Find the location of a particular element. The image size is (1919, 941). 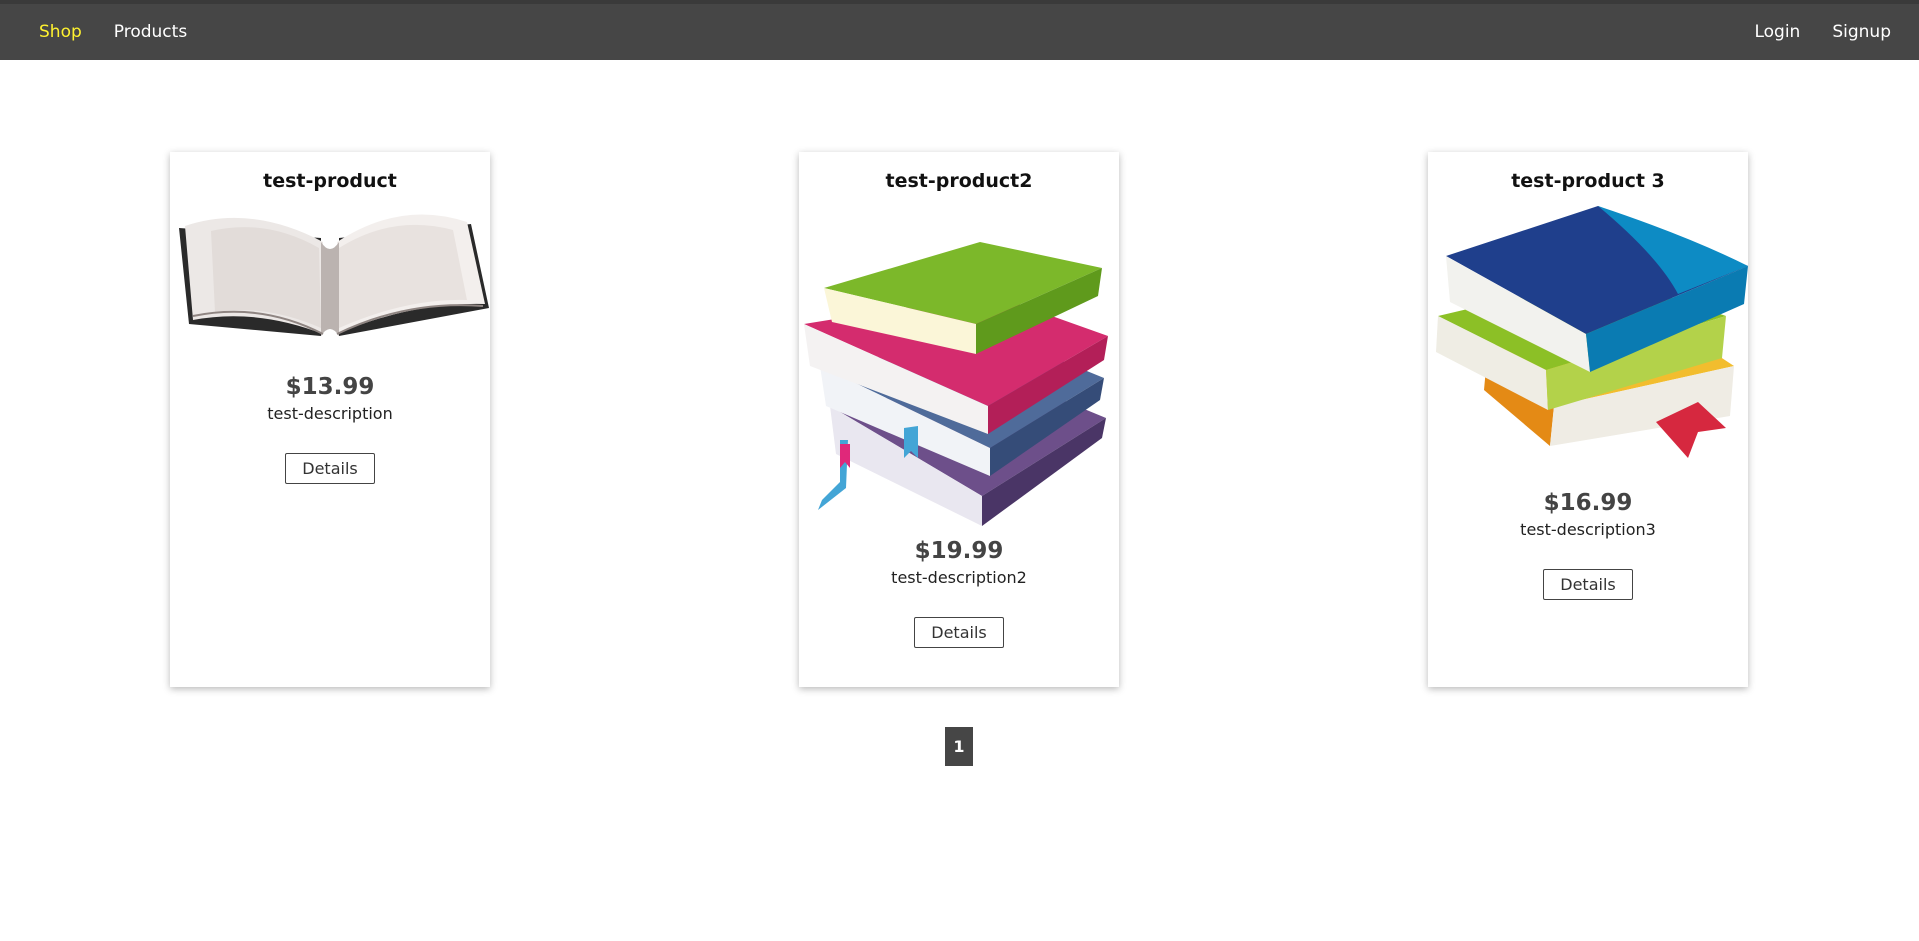

product-title: test-product is located at coordinates (330, 181).